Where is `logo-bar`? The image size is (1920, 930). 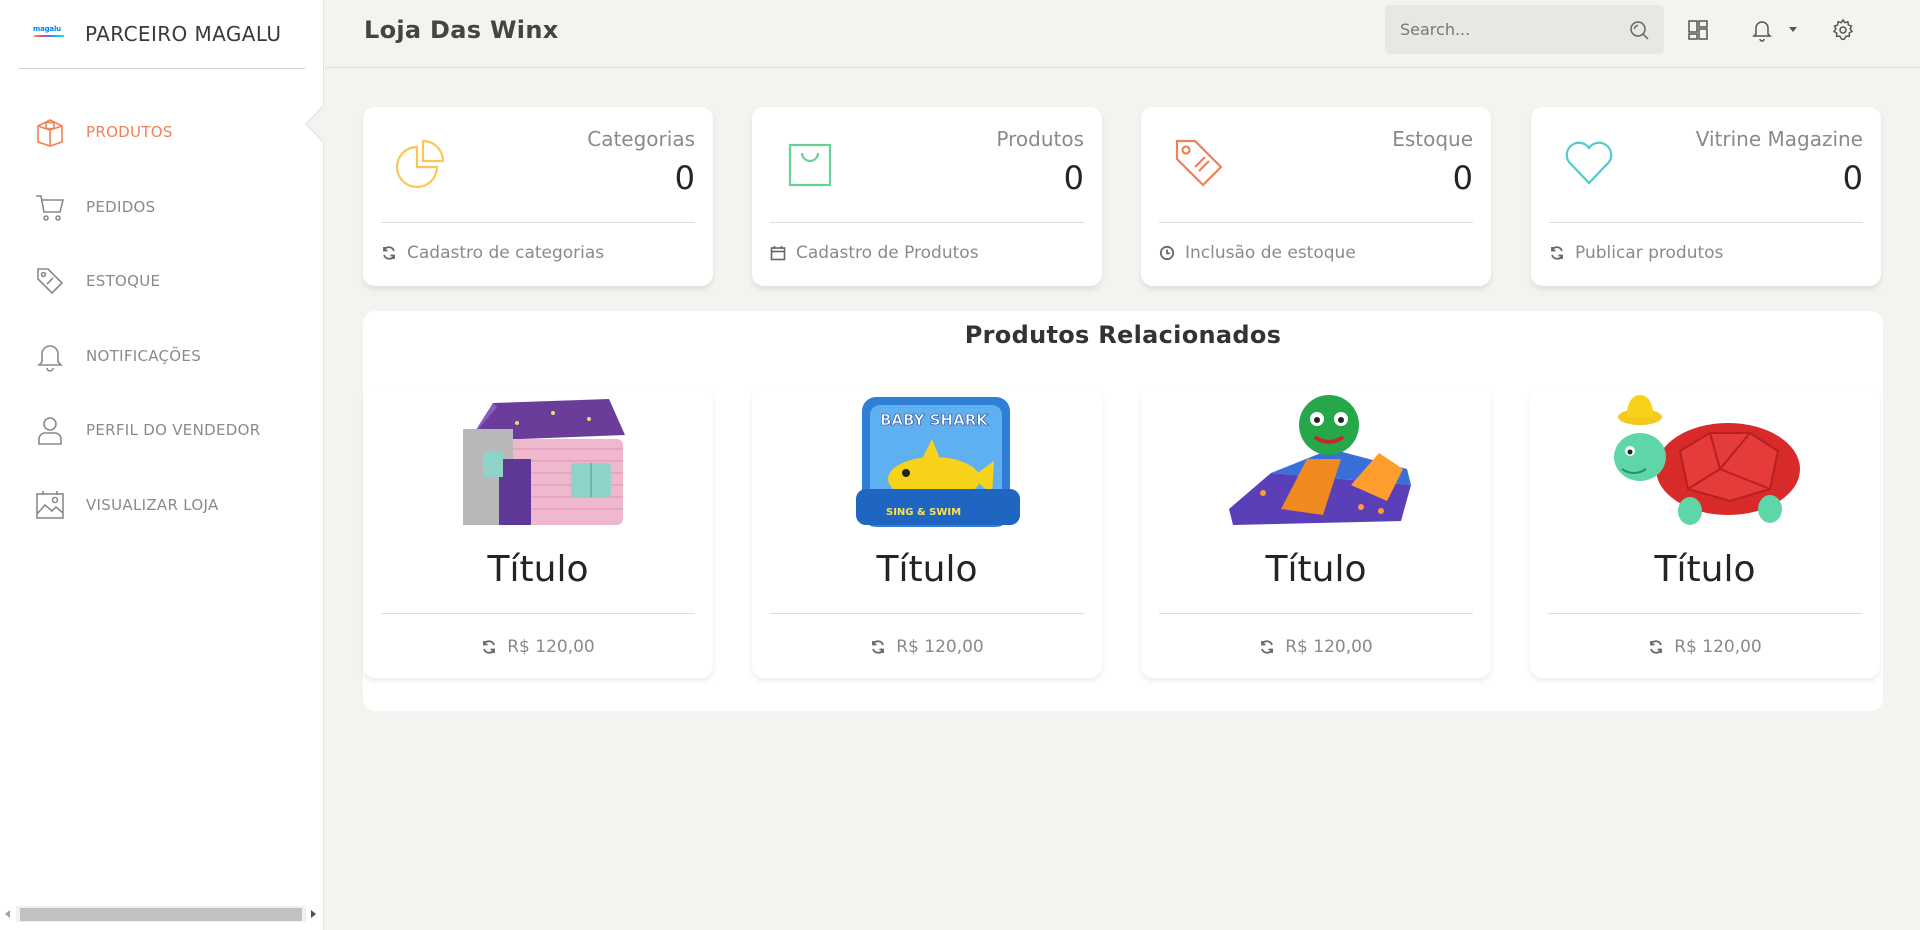
logo-bar is located at coordinates (49, 36).